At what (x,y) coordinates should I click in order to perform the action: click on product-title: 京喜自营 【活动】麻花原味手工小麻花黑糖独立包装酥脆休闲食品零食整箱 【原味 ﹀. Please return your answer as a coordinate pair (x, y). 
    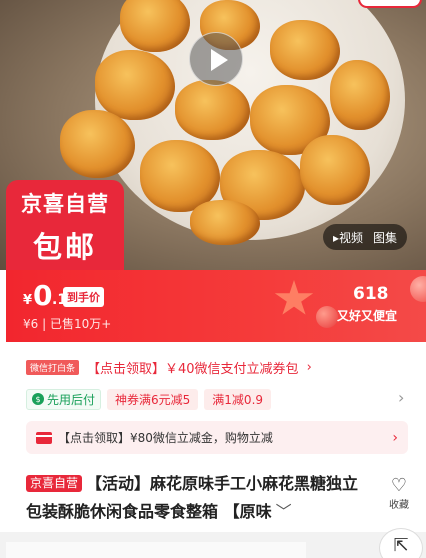
    Looking at the image, I should click on (195, 498).